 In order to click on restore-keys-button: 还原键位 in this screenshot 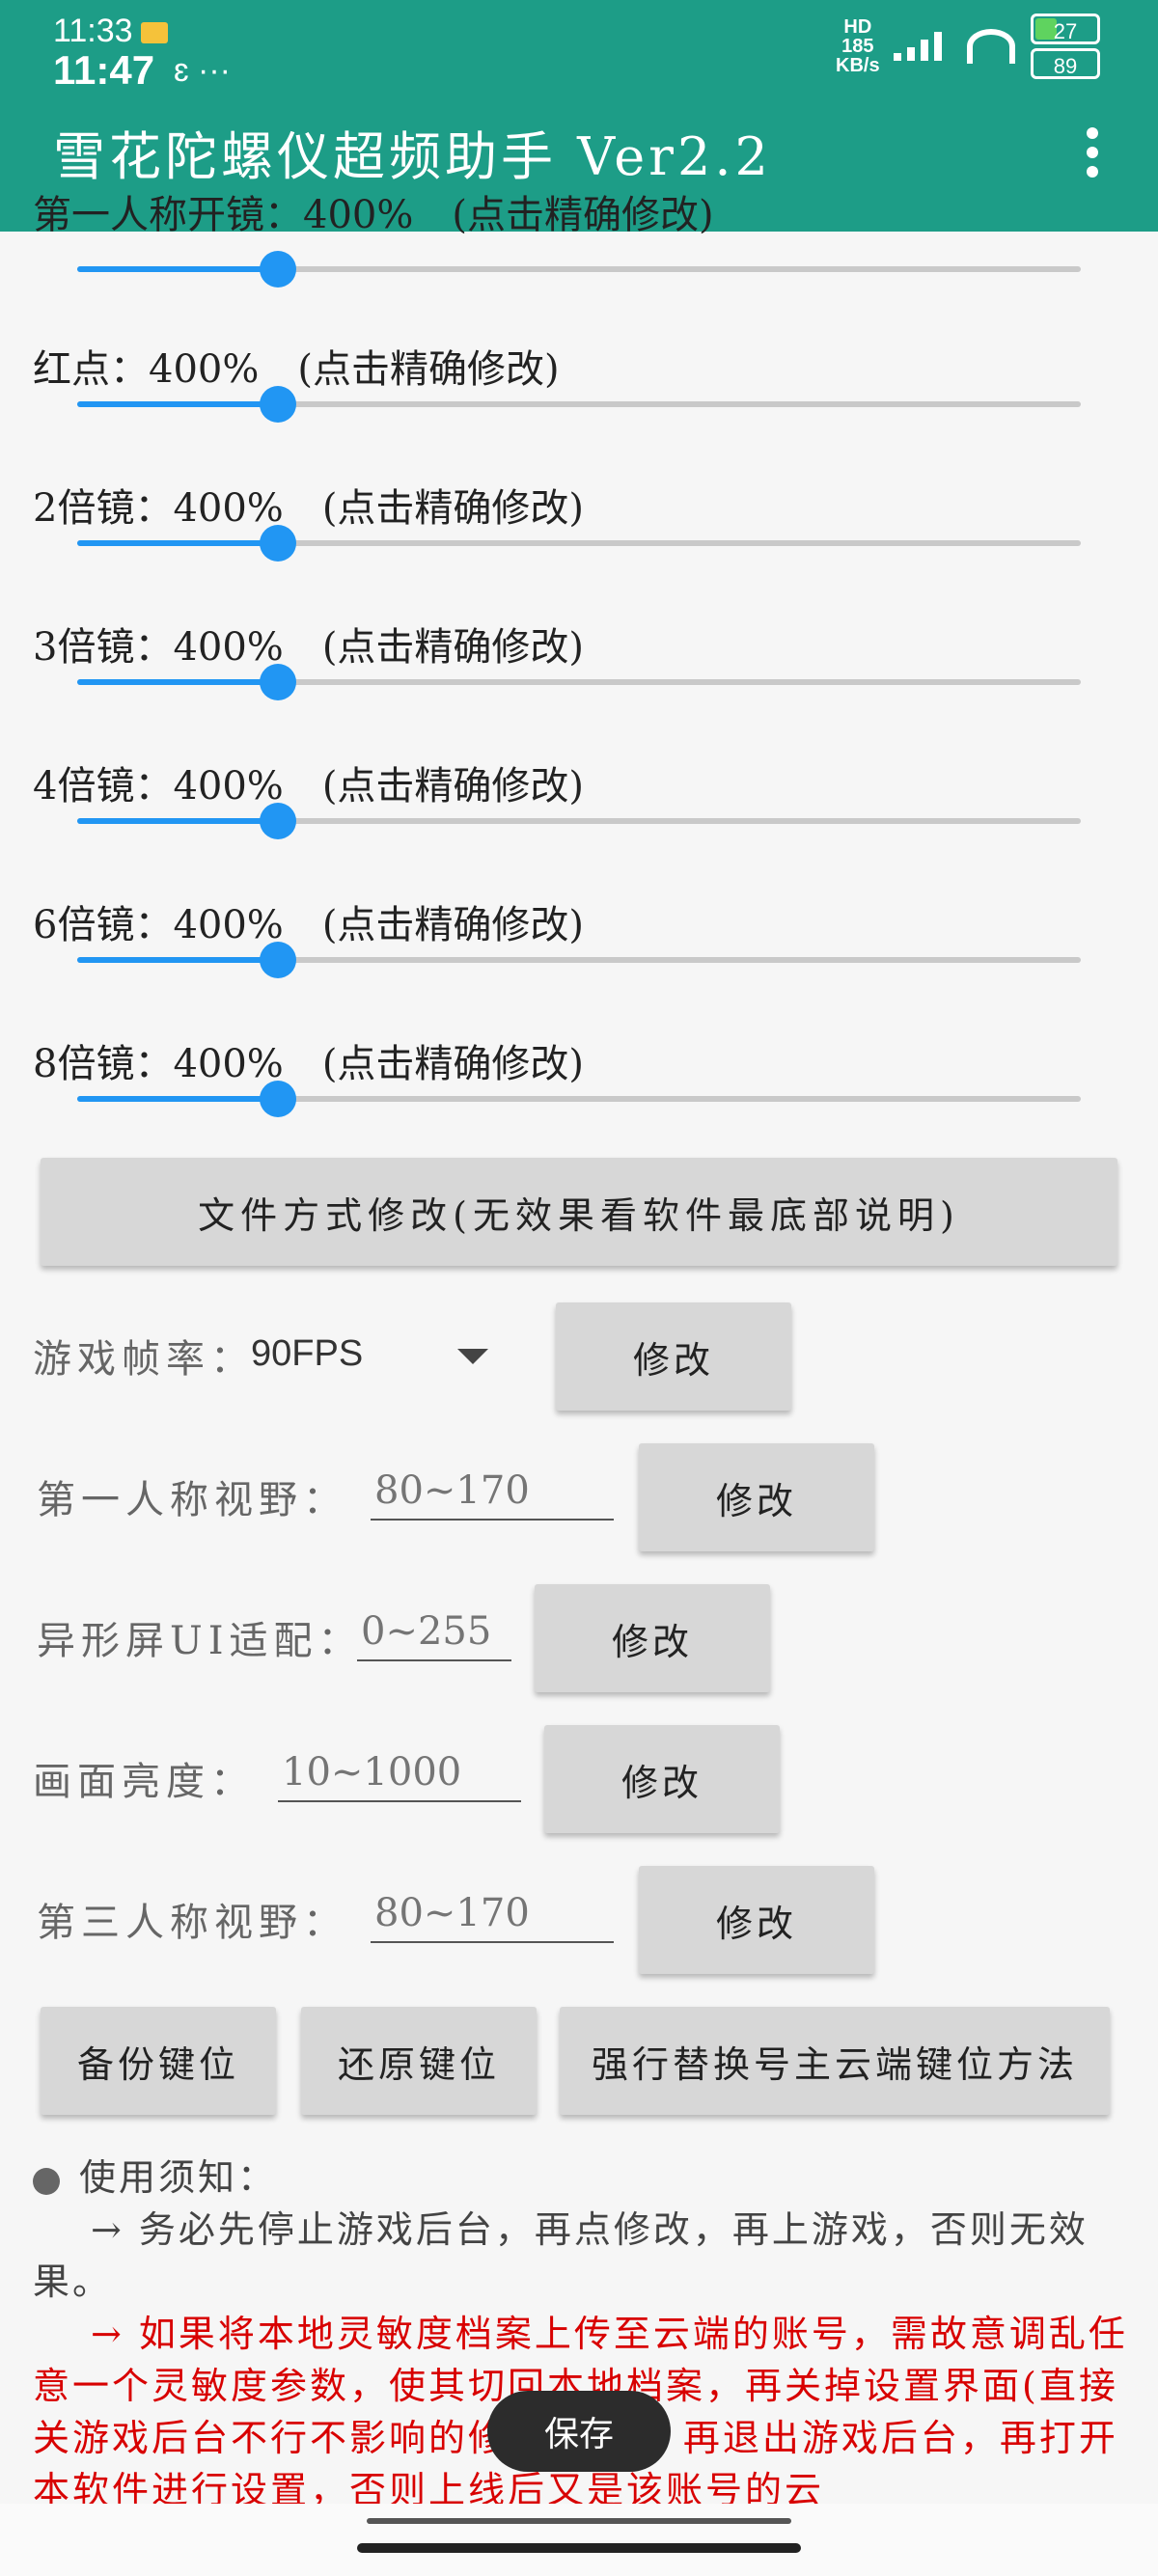, I will do `click(419, 2061)`.